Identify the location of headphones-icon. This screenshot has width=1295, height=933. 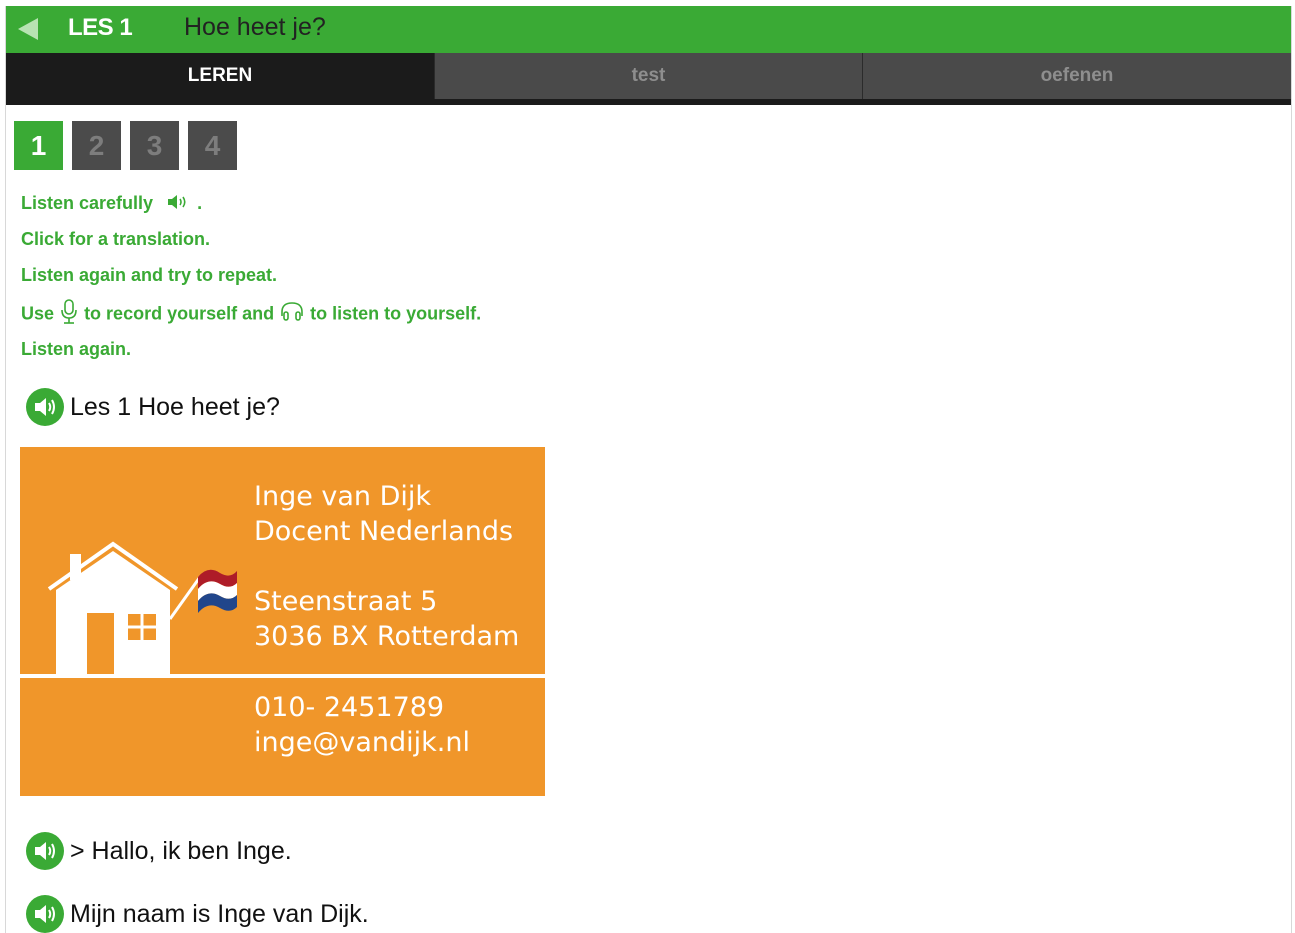
(292, 314).